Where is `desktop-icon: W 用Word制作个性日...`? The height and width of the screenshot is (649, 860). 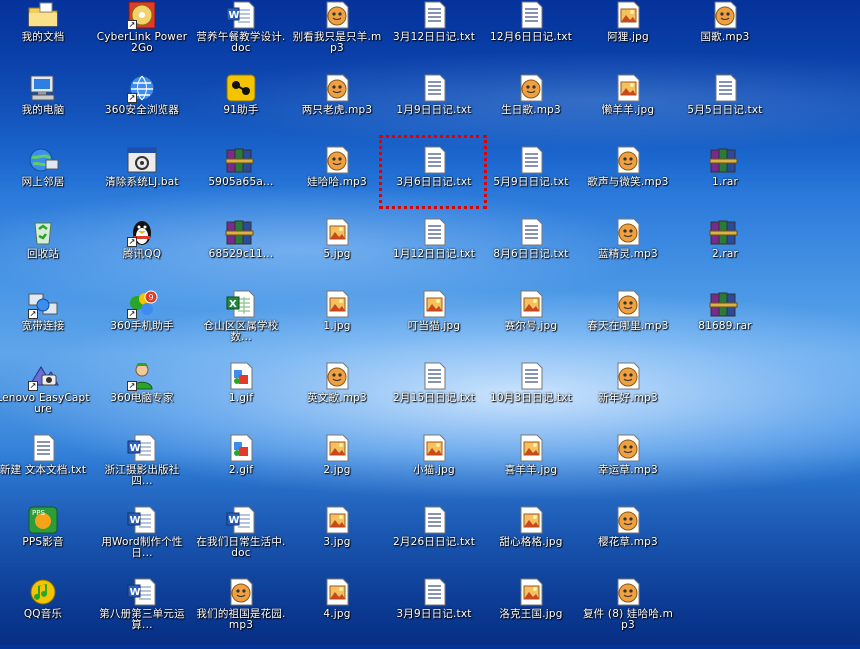 desktop-icon: W 用Word制作个性日... is located at coordinates (142, 541).